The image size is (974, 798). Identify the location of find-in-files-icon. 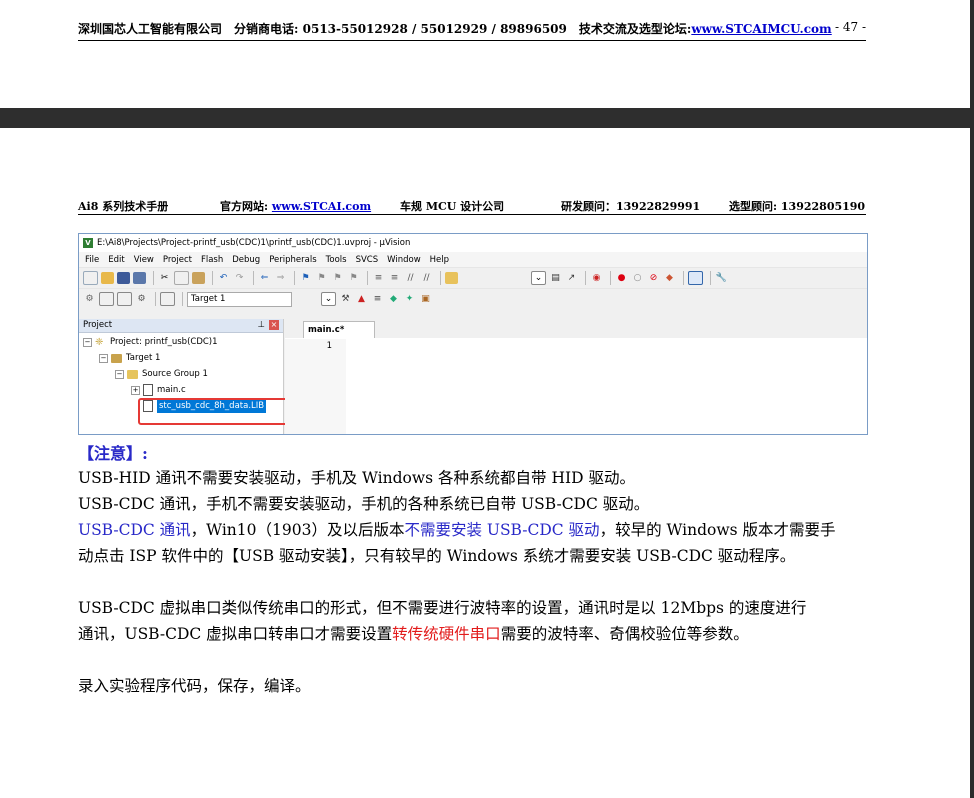
(451, 278).